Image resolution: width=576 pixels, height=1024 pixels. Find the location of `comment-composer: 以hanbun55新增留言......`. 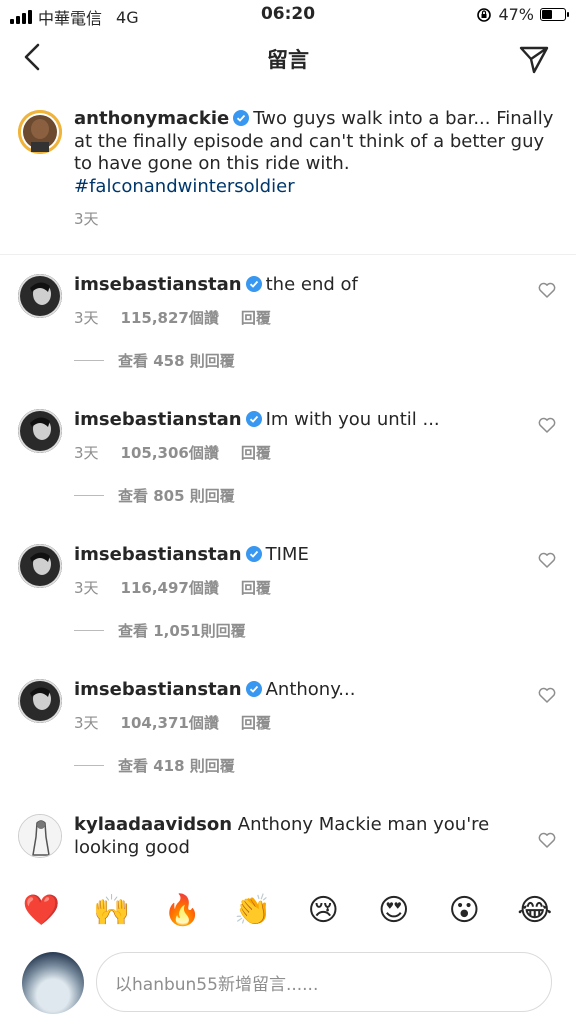

comment-composer: 以hanbun55新增留言...... is located at coordinates (288, 983).